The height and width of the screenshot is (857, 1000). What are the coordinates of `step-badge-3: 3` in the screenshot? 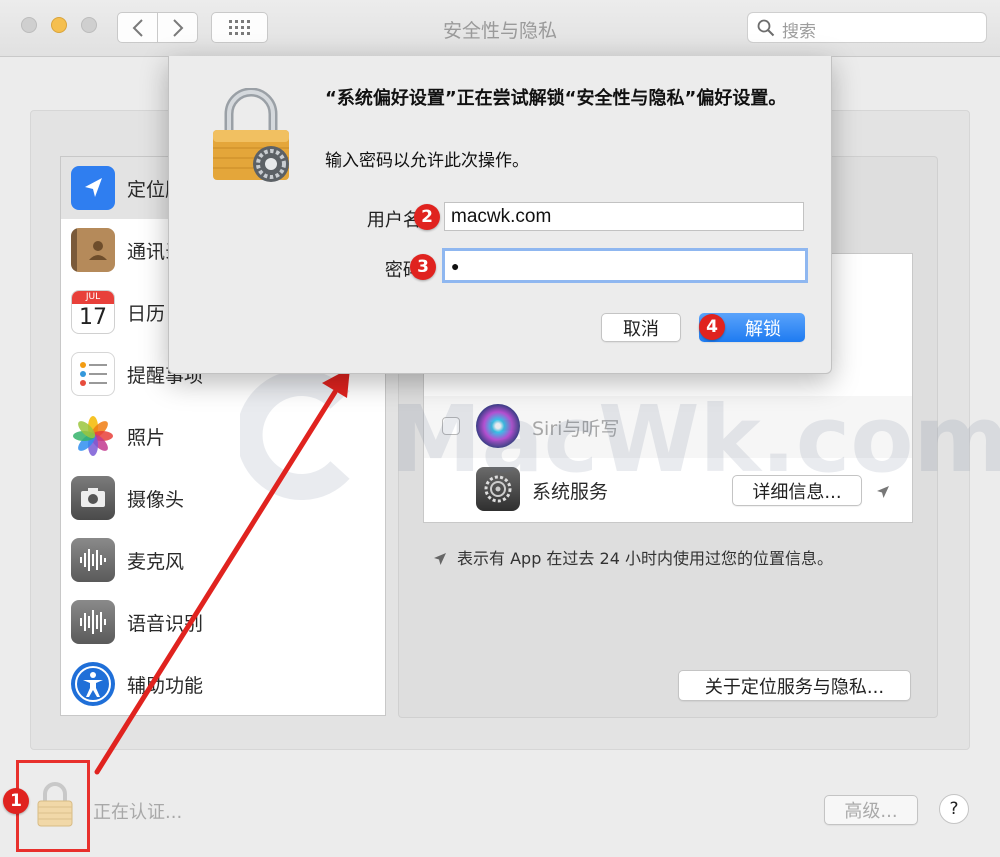 It's located at (423, 267).